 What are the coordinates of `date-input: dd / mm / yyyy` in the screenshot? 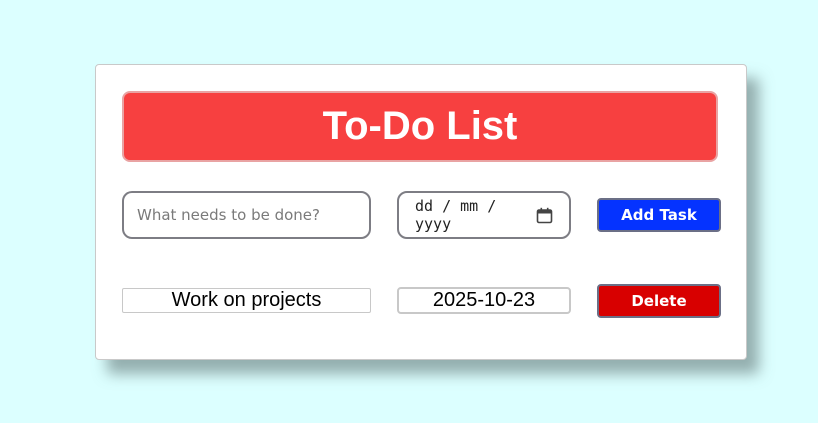 It's located at (484, 215).